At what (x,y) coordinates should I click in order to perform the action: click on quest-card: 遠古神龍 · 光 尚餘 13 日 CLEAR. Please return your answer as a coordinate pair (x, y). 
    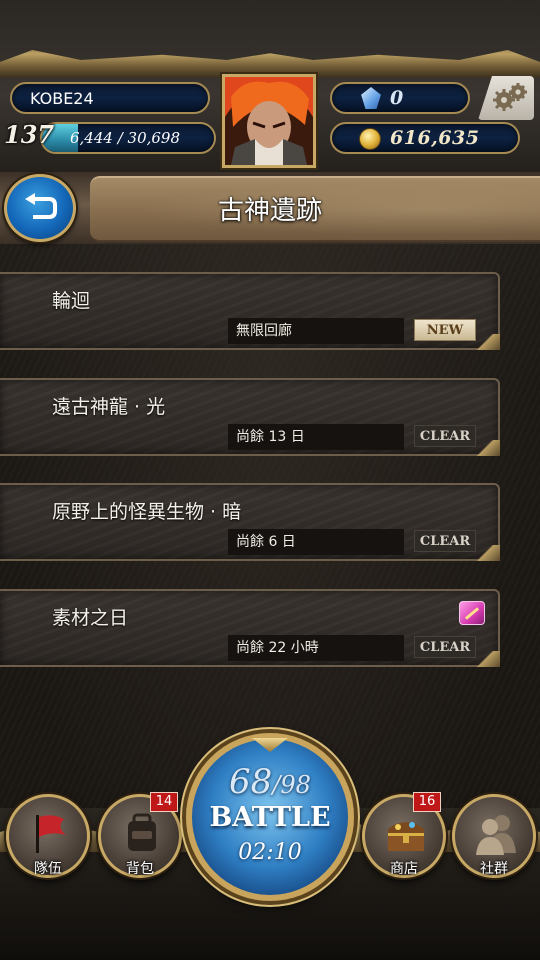
    Looking at the image, I should click on (250, 417).